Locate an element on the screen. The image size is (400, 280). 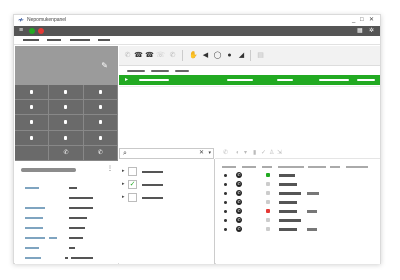
forward-icon: ✆ is located at coordinates (172, 55).